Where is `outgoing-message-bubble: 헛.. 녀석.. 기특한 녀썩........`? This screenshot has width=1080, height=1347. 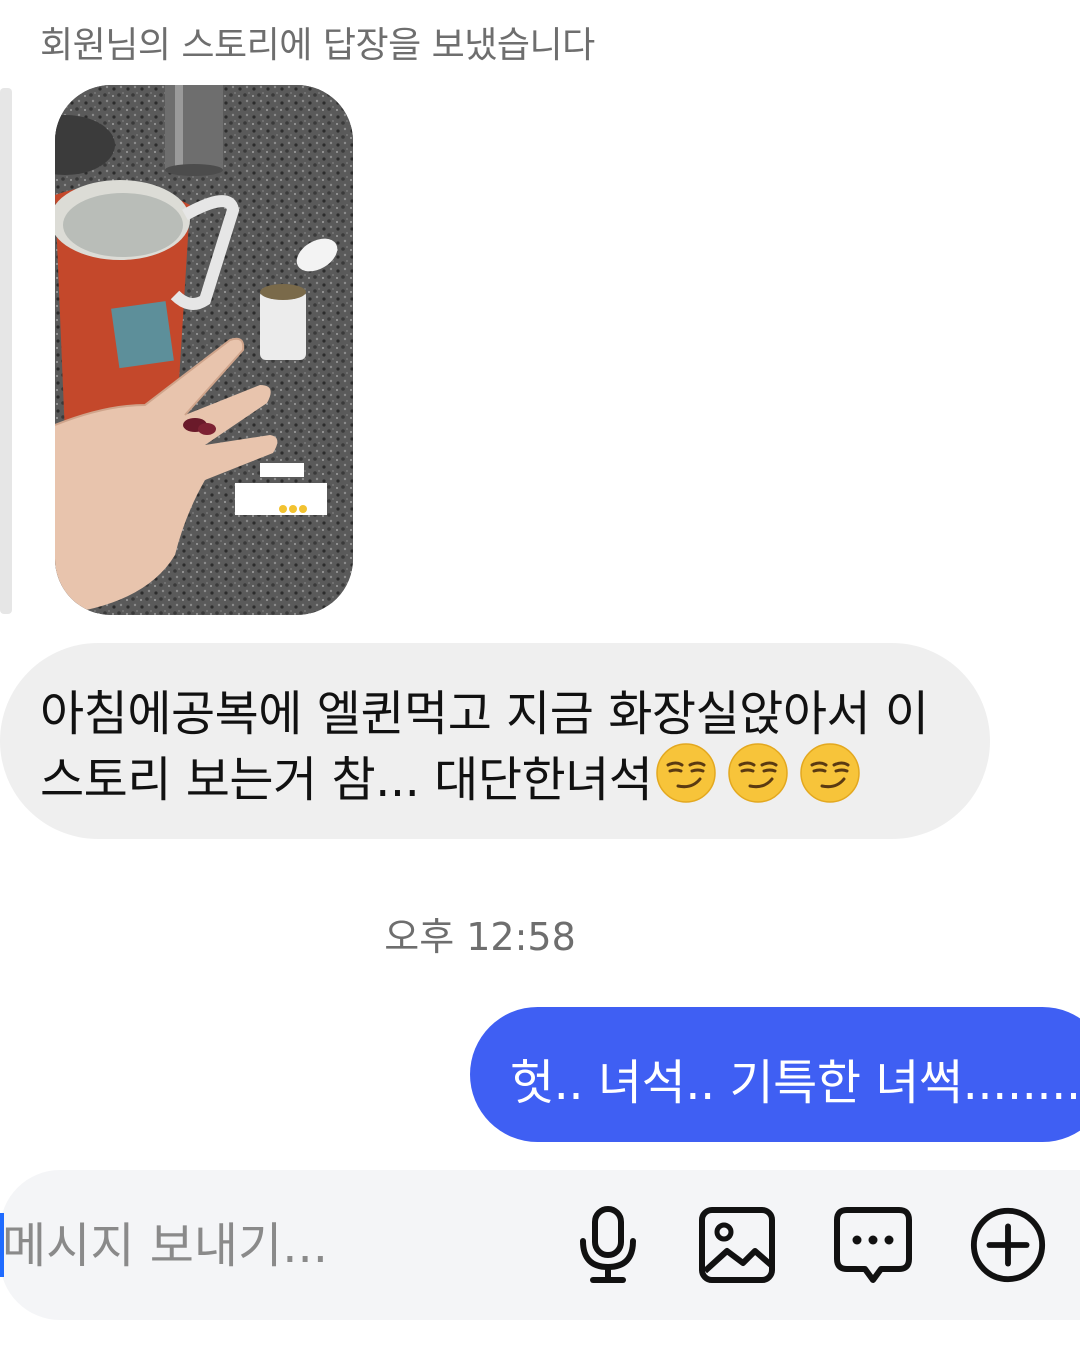
outgoing-message-bubble: 헛.. 녀석.. 기특한 녀썩........ is located at coordinates (775, 1074).